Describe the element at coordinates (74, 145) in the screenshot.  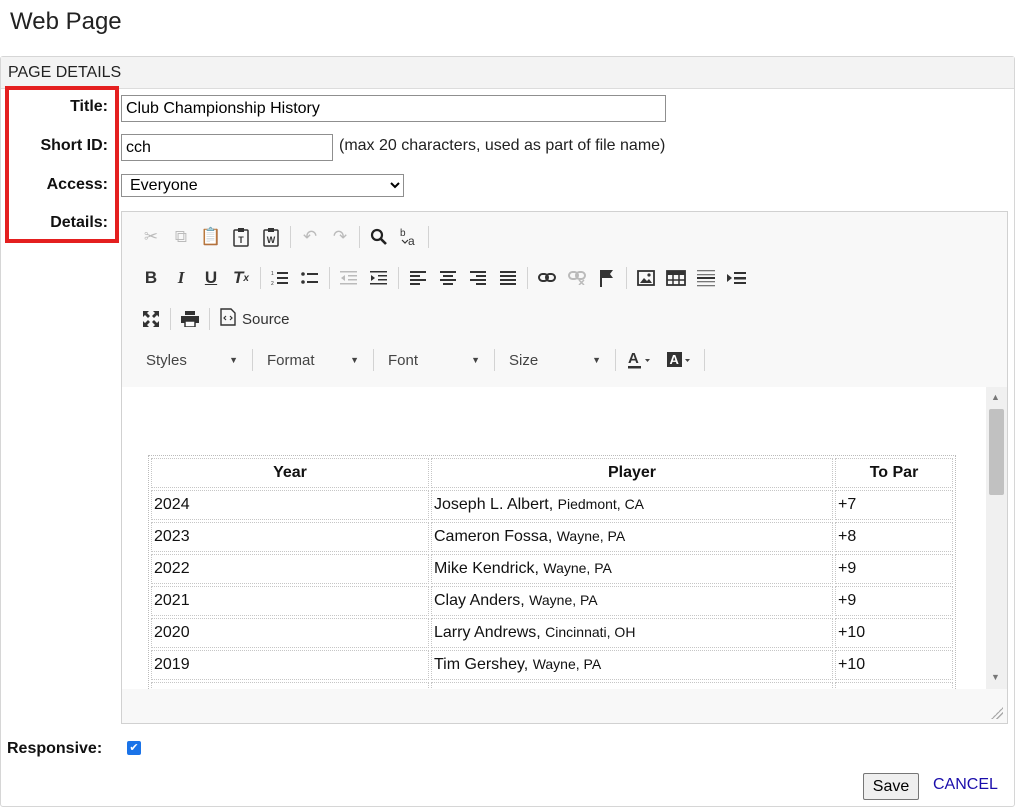
I see `short-id-label: Short ID:` at that location.